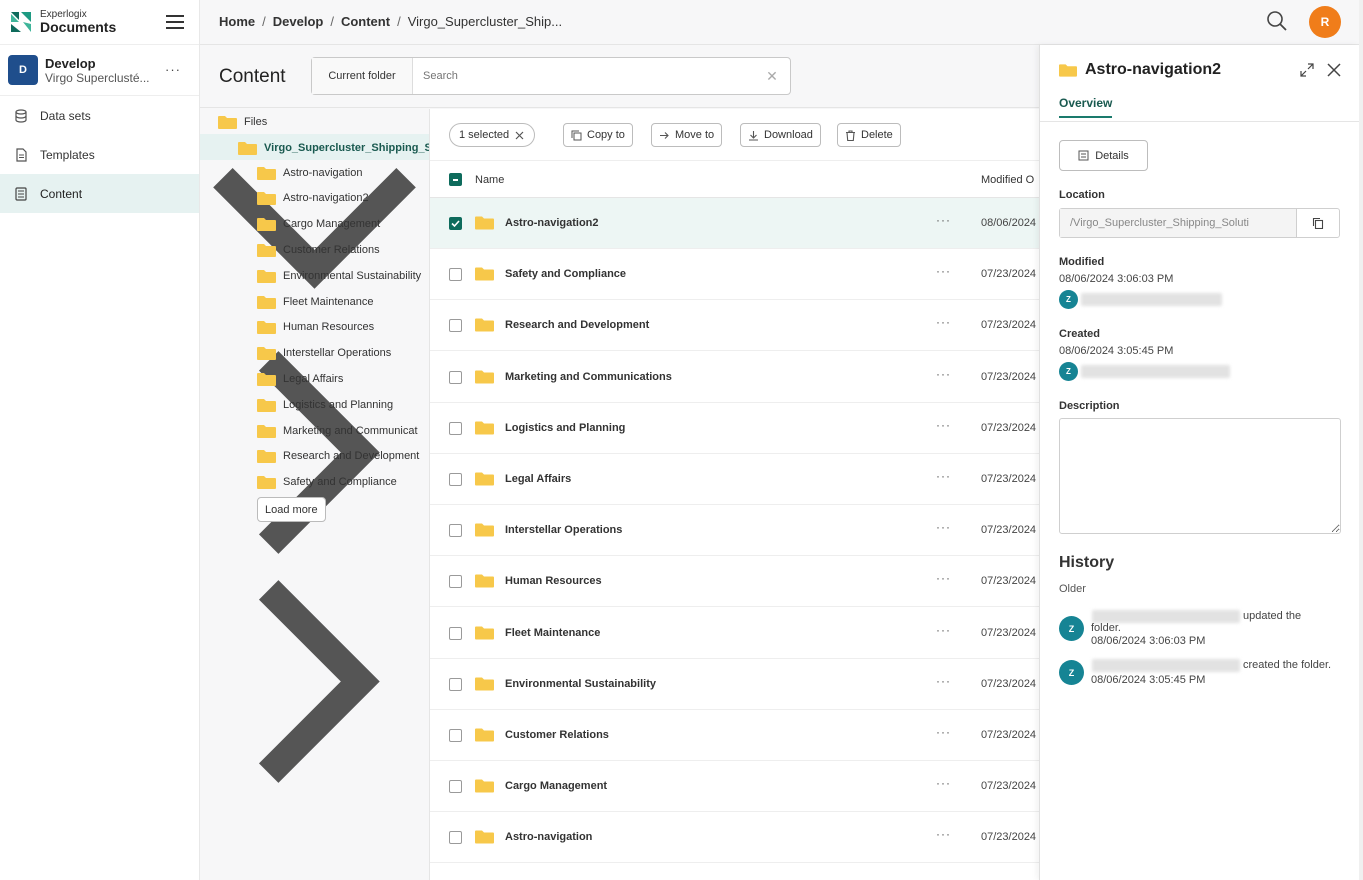 This screenshot has width=1363, height=880. What do you see at coordinates (734, 787) in the screenshot?
I see `table-row: Cargo Management ··· 07/23/2024` at bounding box center [734, 787].